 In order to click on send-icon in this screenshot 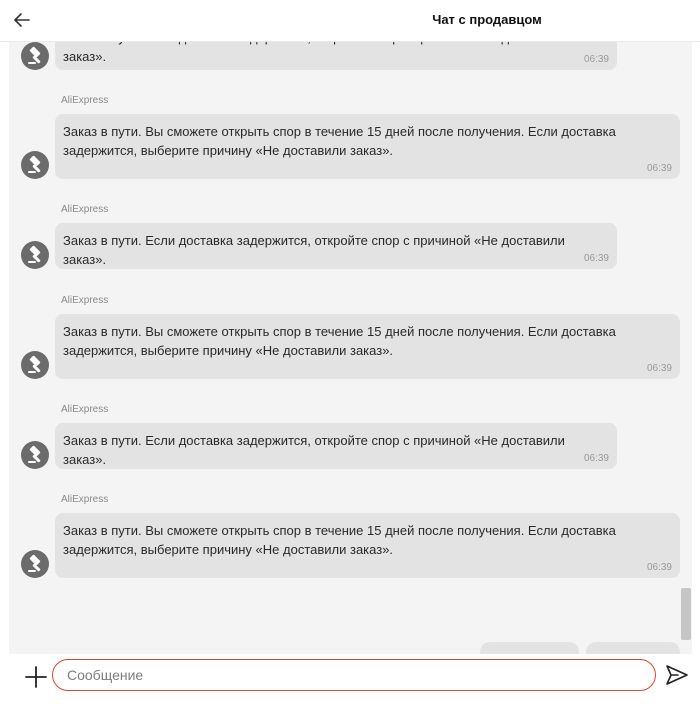, I will do `click(677, 675)`.